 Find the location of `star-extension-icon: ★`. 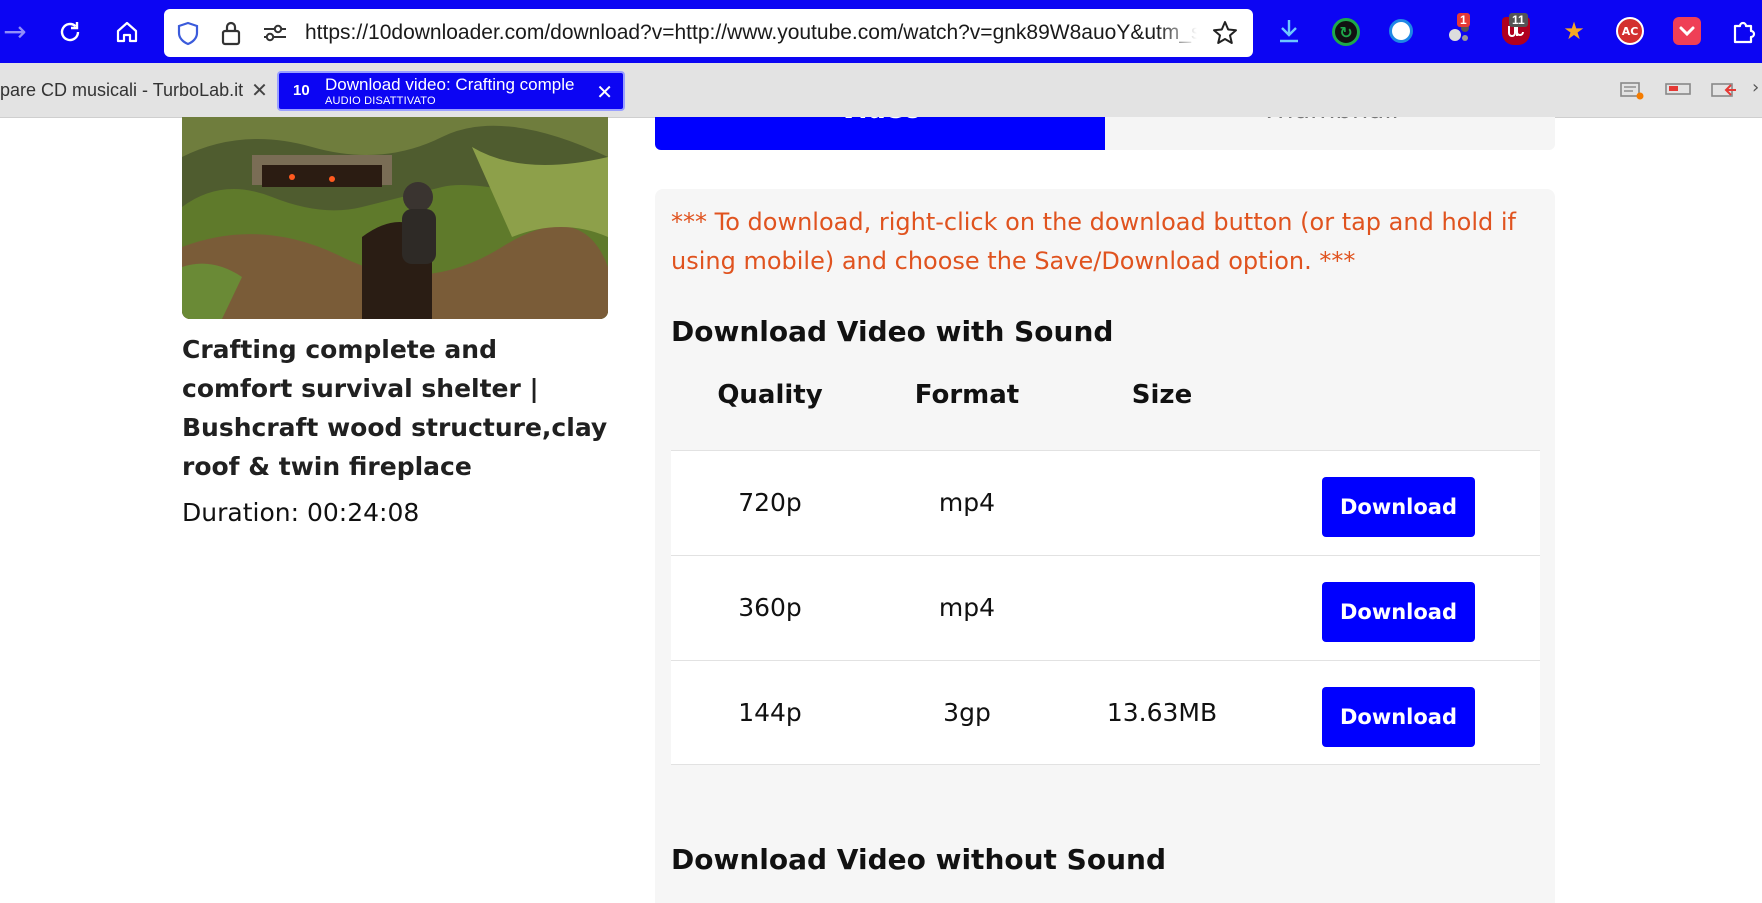

star-extension-icon: ★ is located at coordinates (1574, 31).